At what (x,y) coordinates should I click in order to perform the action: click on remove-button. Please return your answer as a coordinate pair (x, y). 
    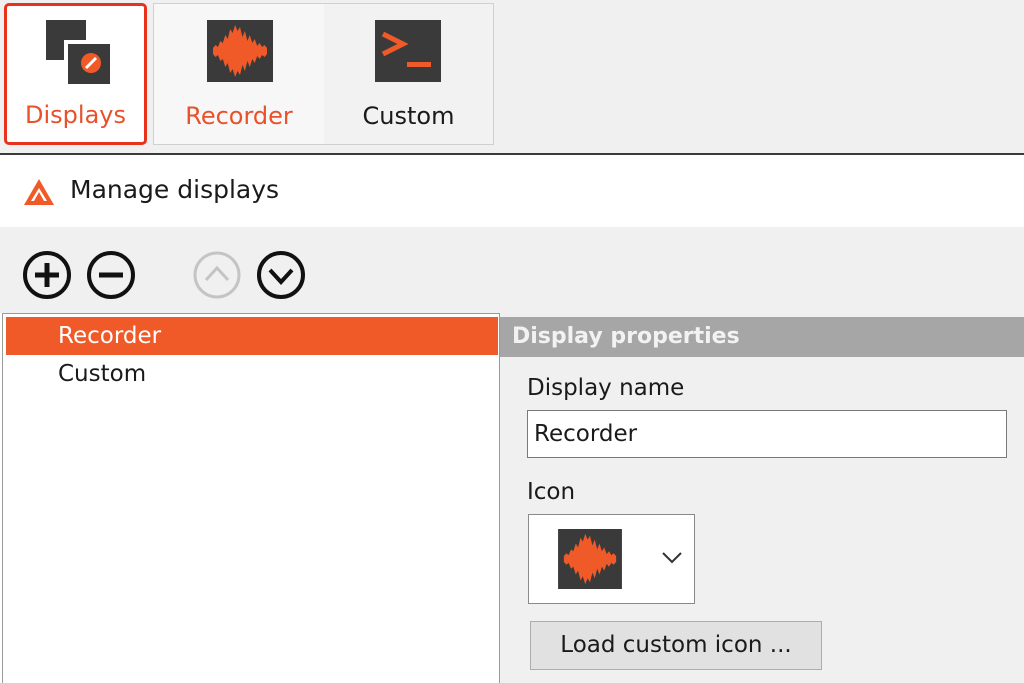
    Looking at the image, I should click on (111, 275).